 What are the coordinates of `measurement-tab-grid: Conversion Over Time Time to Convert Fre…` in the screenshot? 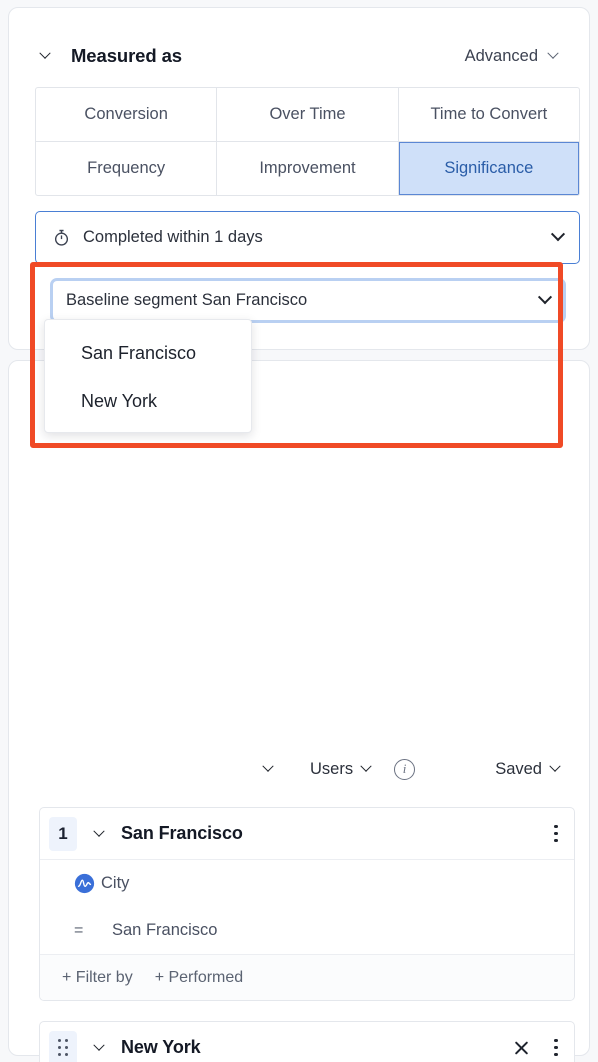 It's located at (307, 141).